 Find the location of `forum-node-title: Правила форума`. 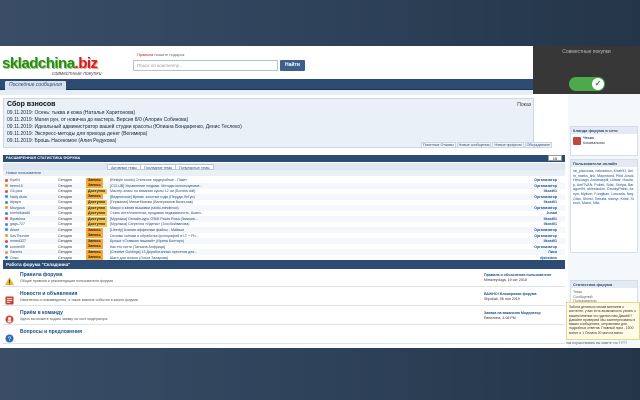

forum-node-title: Правила форума is located at coordinates (41, 275).